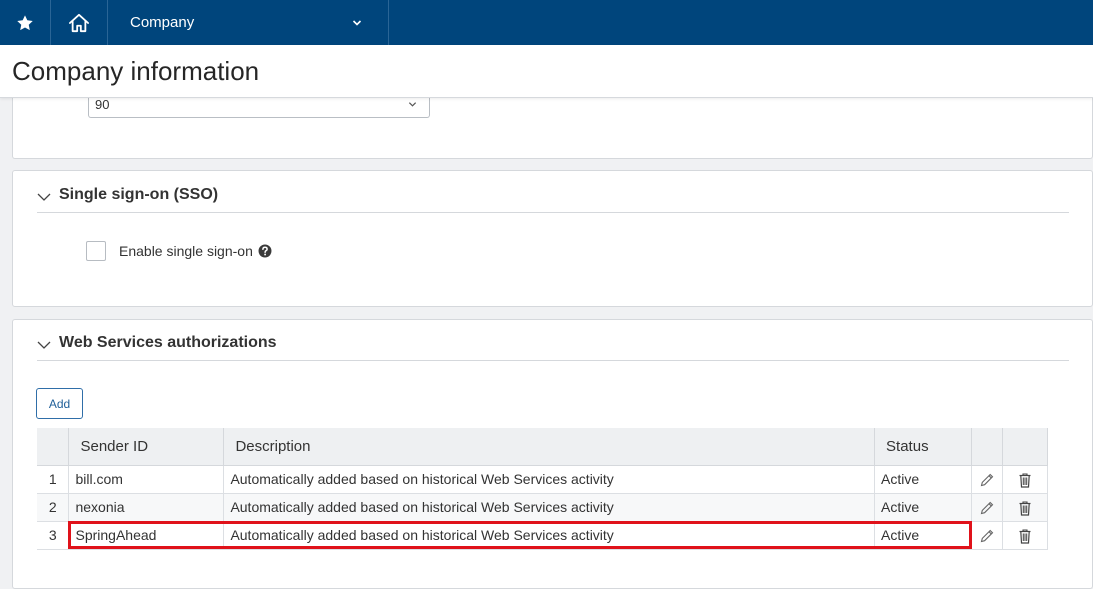 The height and width of the screenshot is (589, 1093). What do you see at coordinates (146, 535) in the screenshot?
I see `sender-id-cell: SpringAhead` at bounding box center [146, 535].